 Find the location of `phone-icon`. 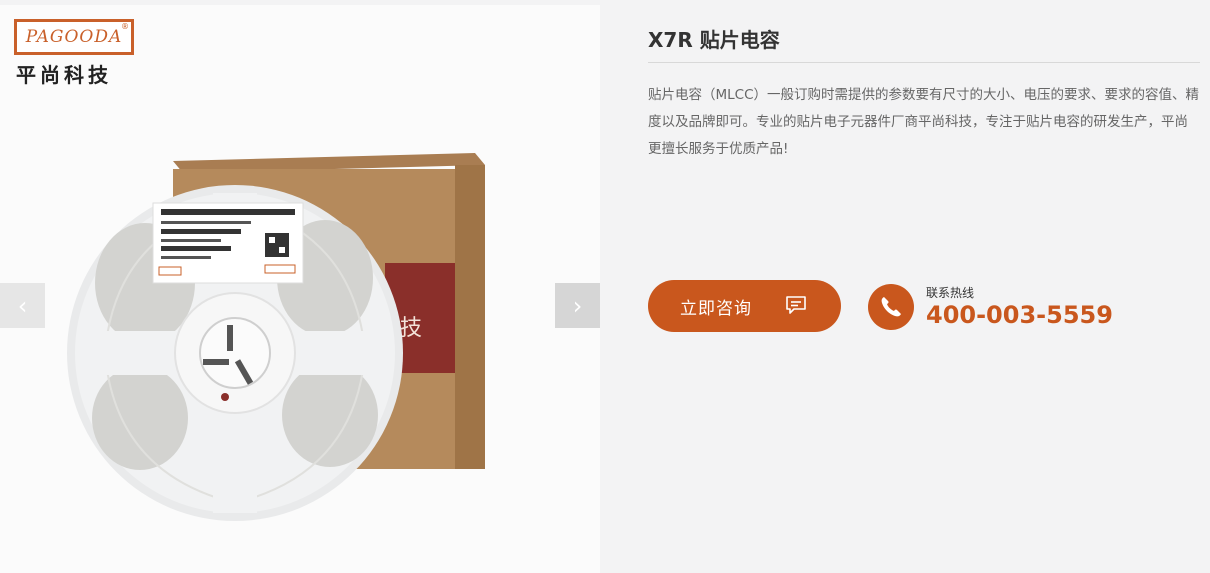

phone-icon is located at coordinates (891, 307).